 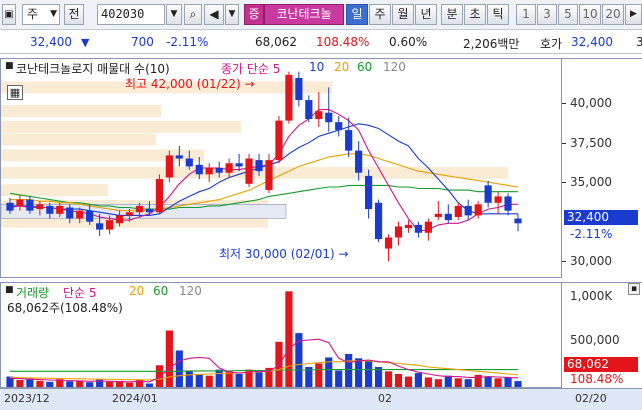 What do you see at coordinates (491, 44) in the screenshot?
I see `trade-amount: 2,206백만` at bounding box center [491, 44].